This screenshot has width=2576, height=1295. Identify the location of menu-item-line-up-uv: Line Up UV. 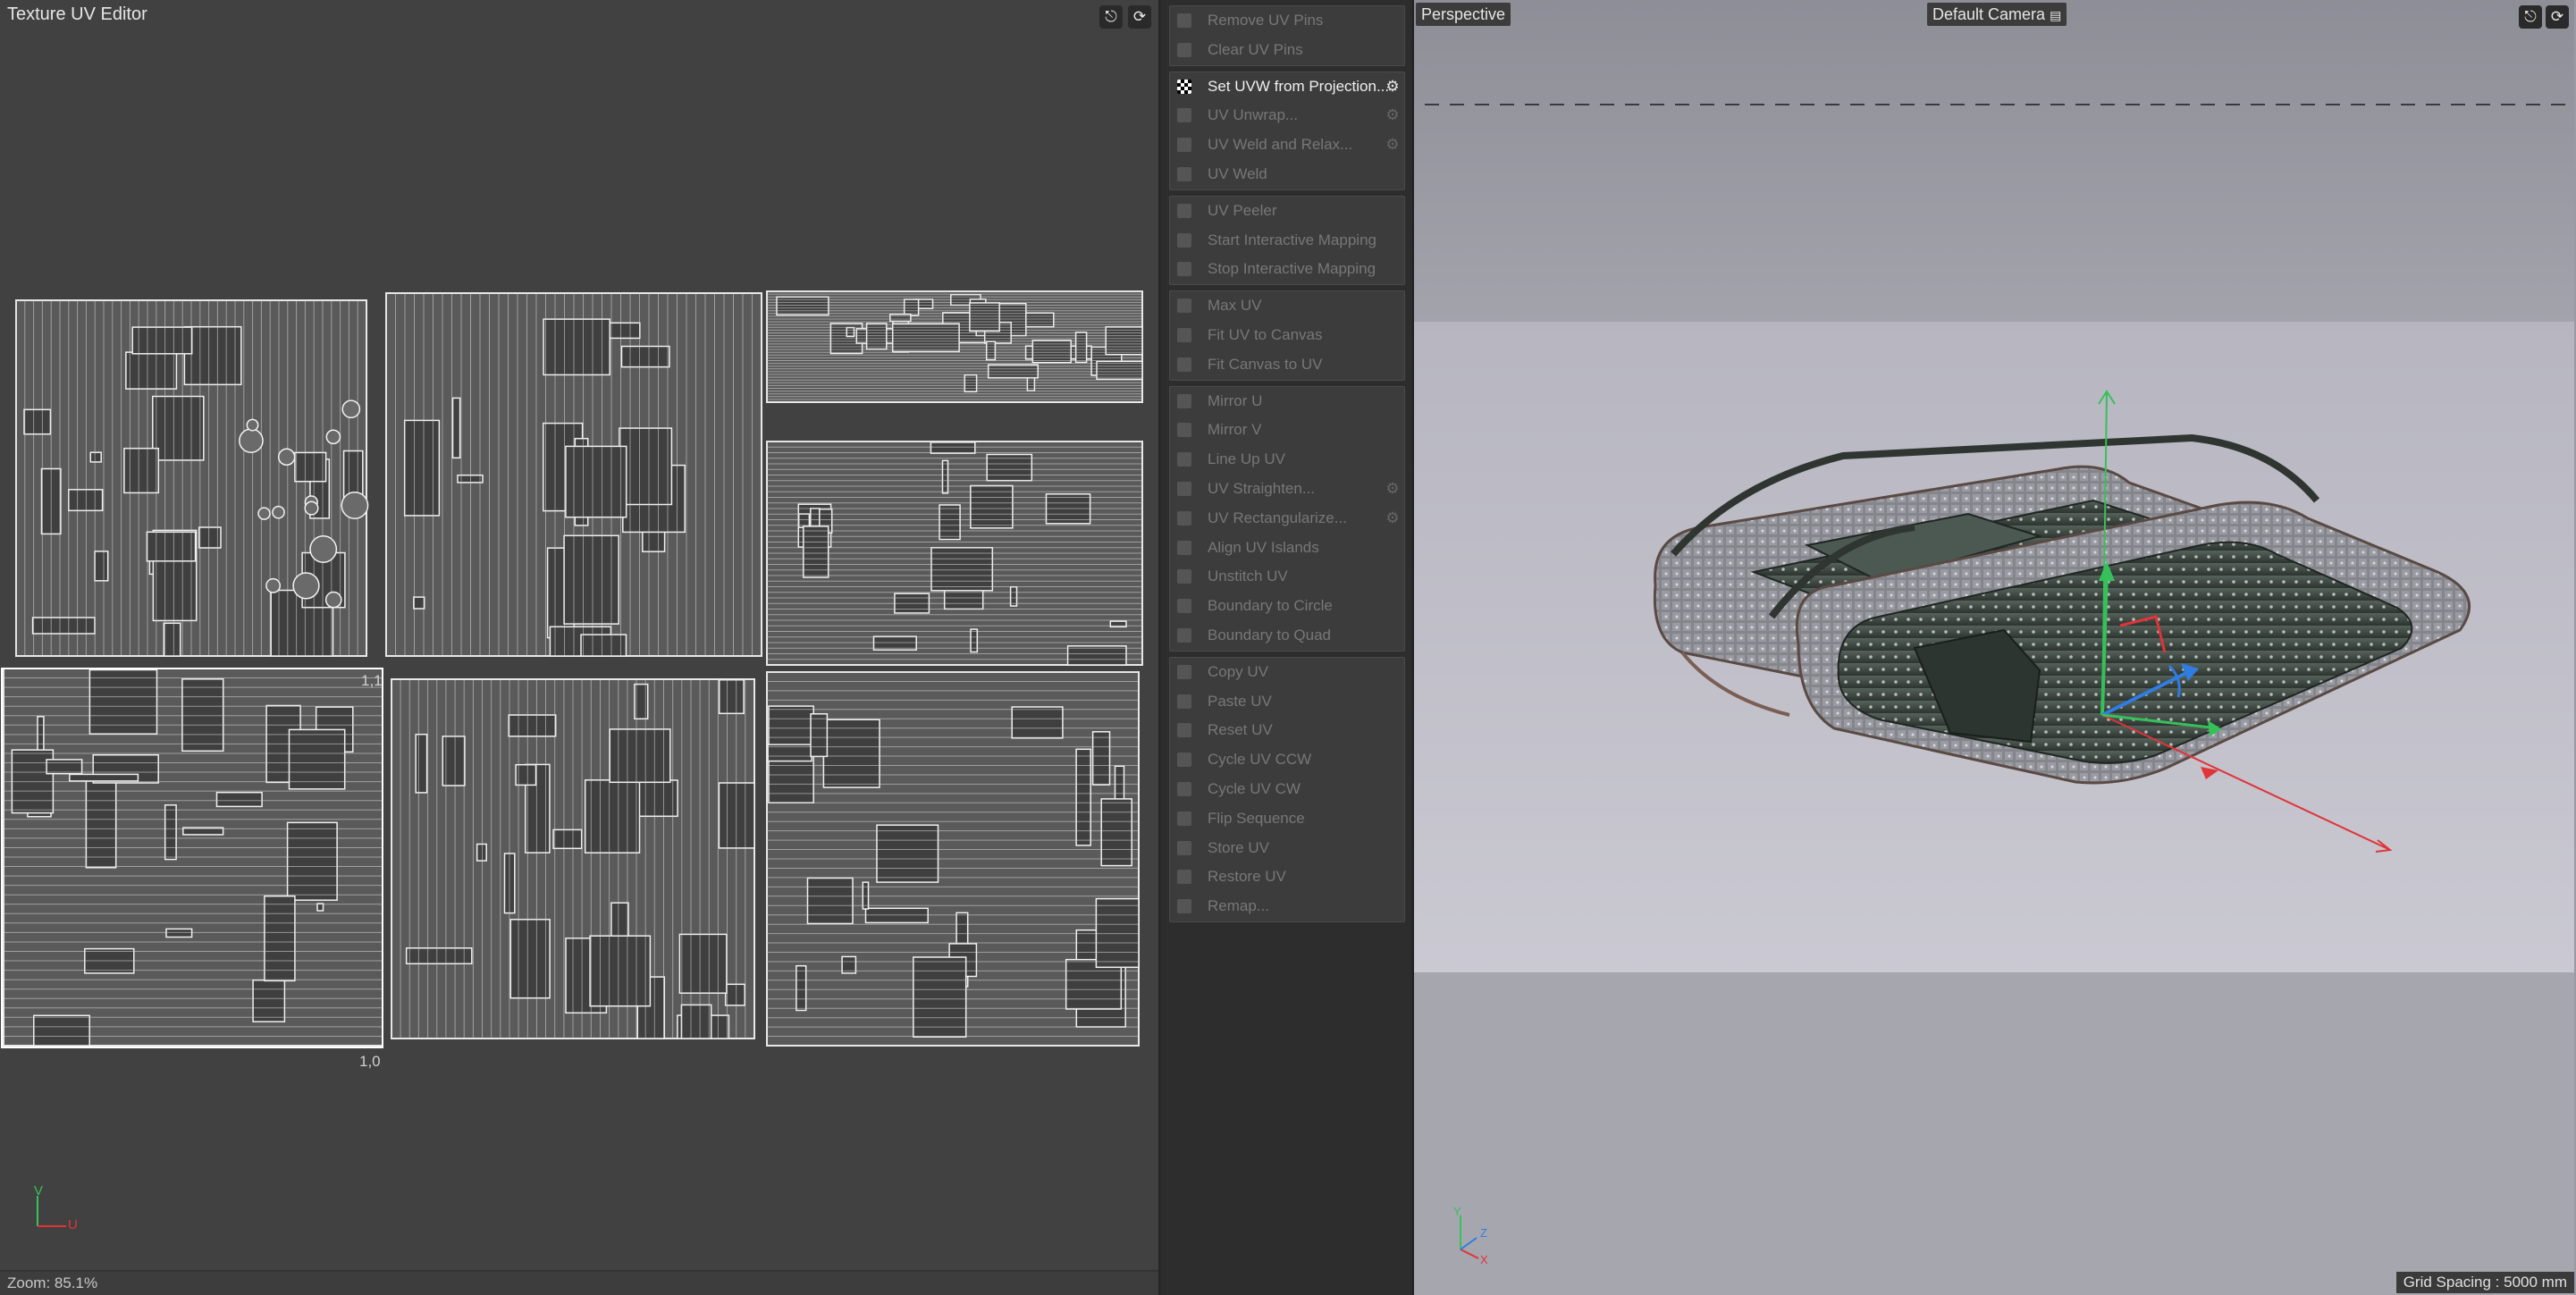
(1287, 460).